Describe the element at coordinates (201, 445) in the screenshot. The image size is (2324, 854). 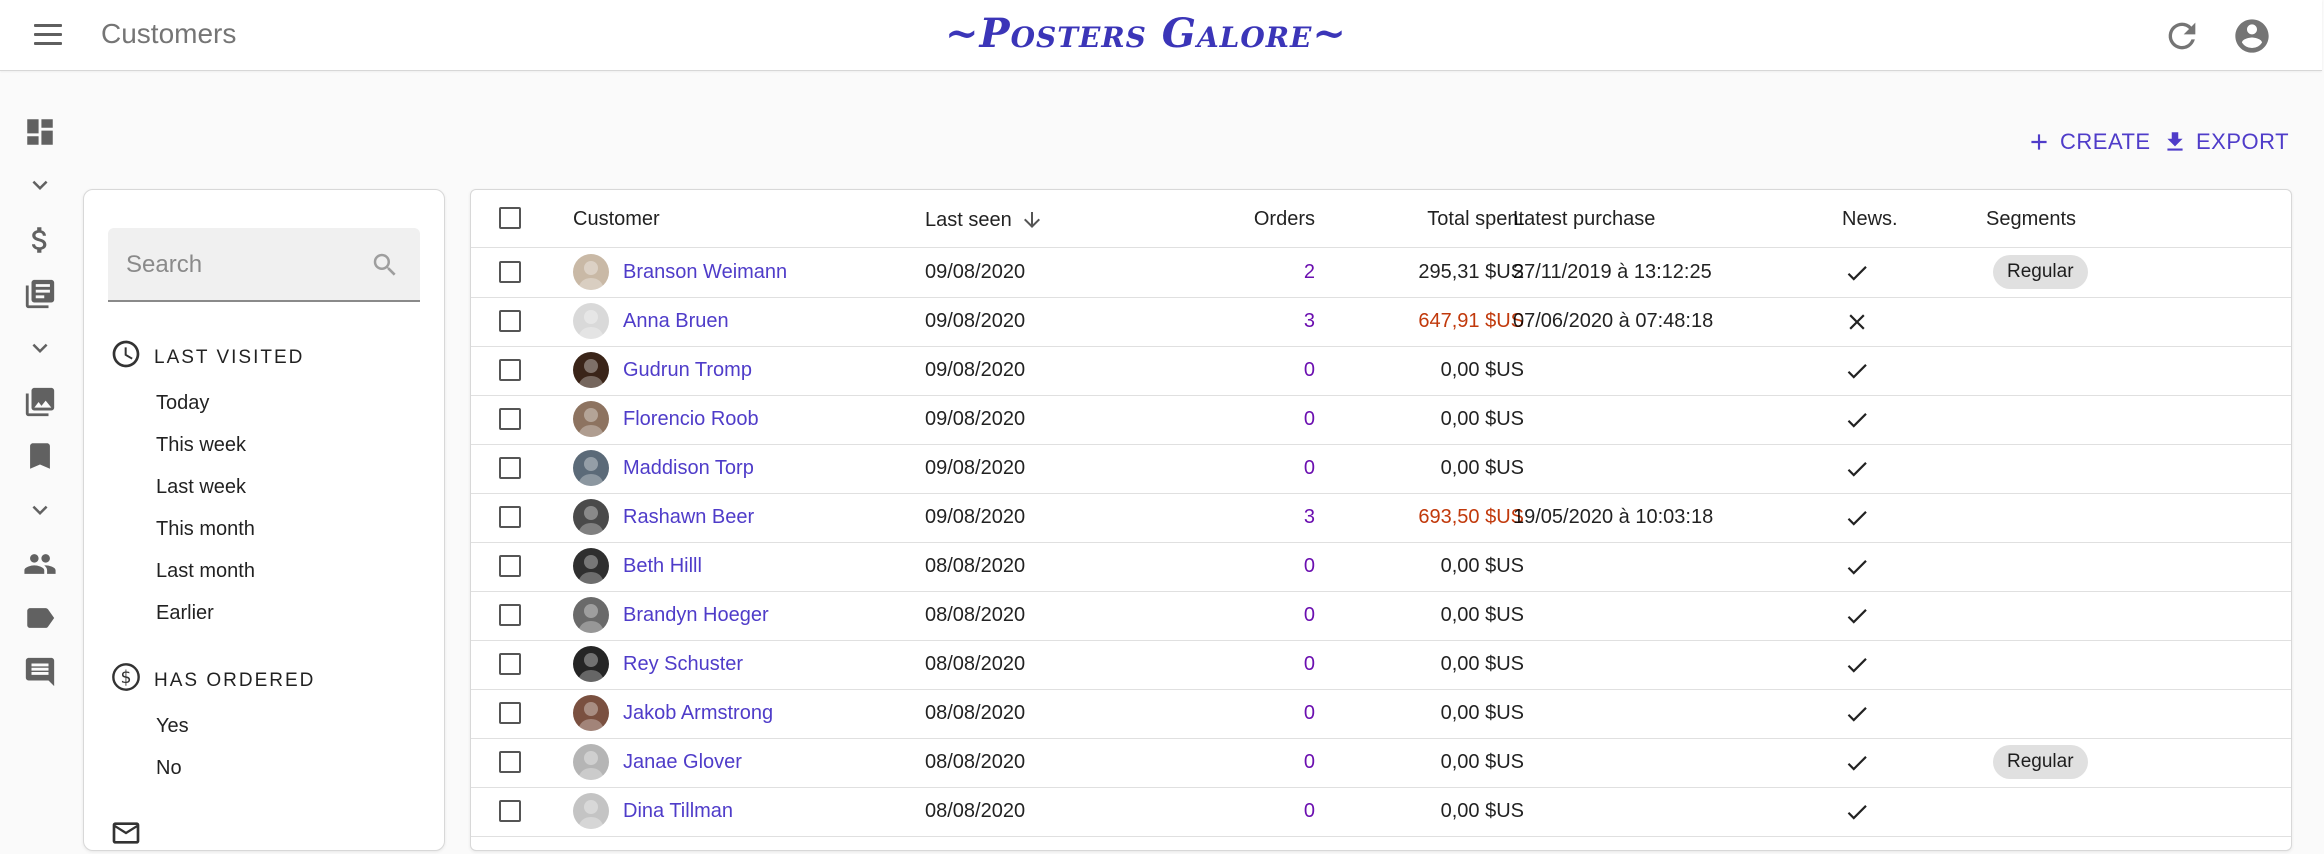
I see `filter-option-this-week: This week` at that location.